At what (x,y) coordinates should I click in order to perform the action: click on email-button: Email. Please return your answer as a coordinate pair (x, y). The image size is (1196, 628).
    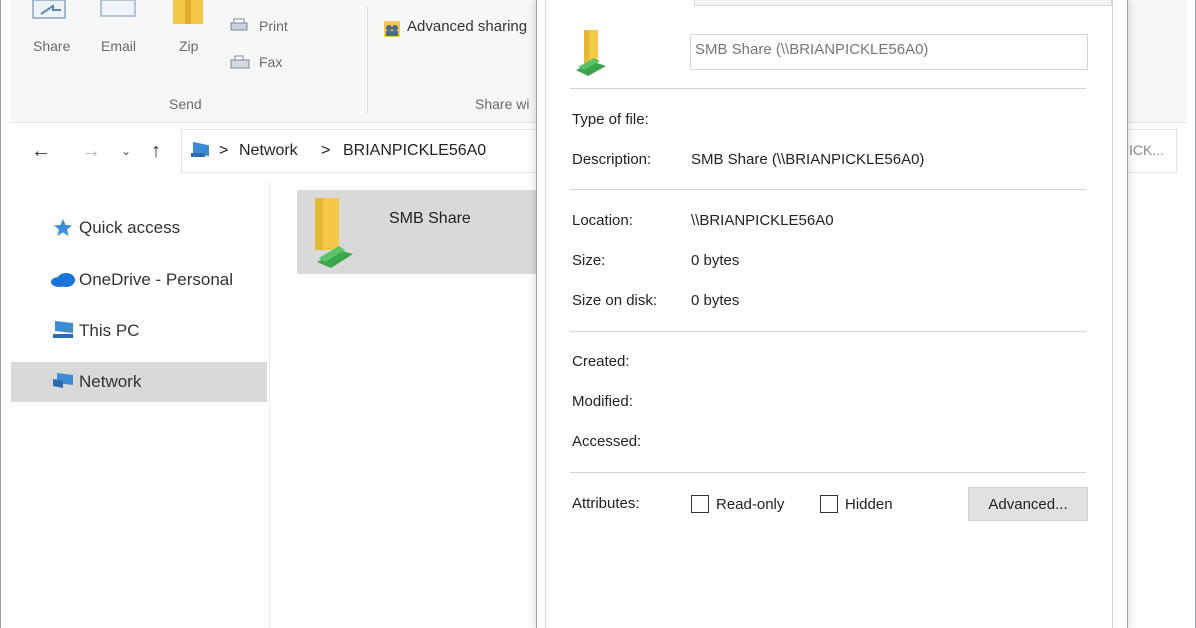
    Looking at the image, I should click on (125, 31).